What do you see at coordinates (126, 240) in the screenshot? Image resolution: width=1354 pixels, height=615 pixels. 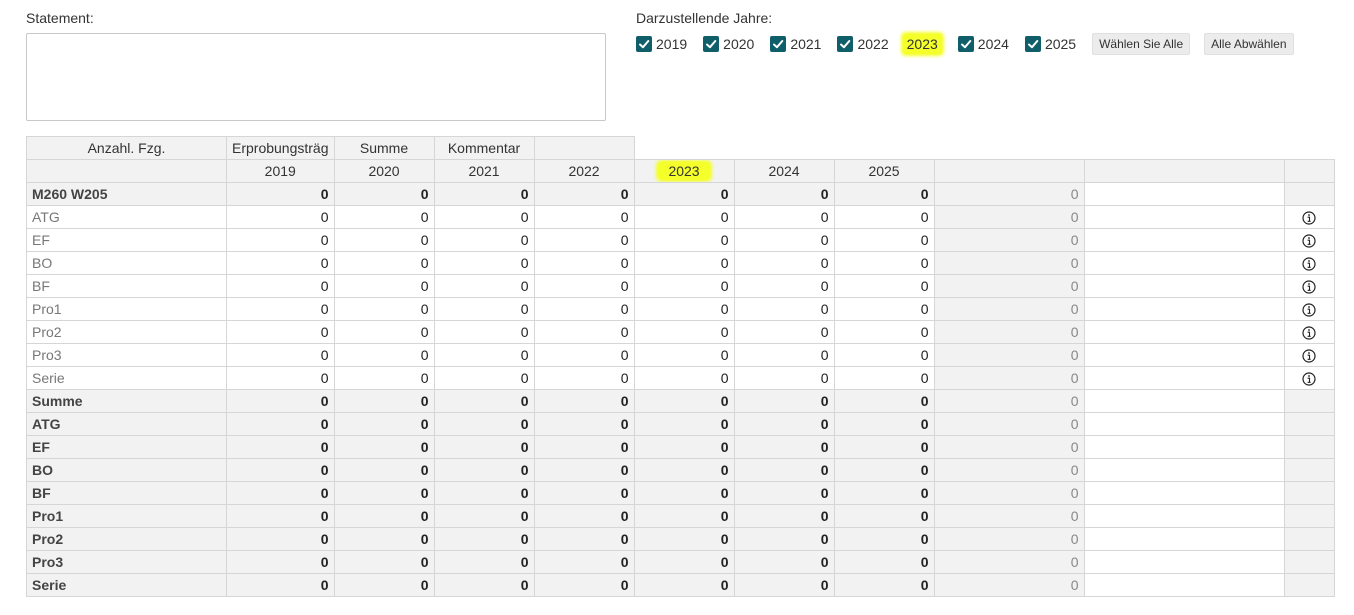 I see `row-label: EF` at bounding box center [126, 240].